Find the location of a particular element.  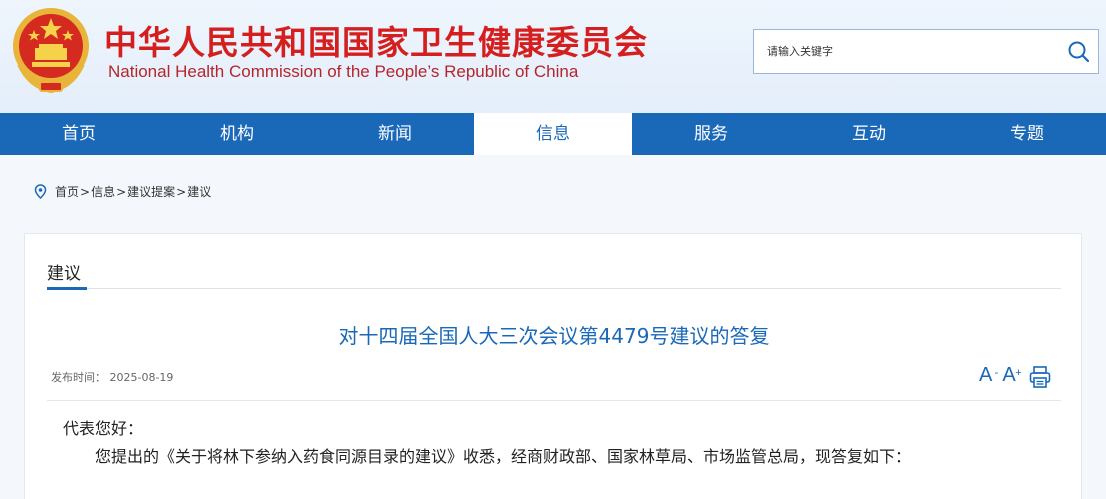

search-box is located at coordinates (926, 51).